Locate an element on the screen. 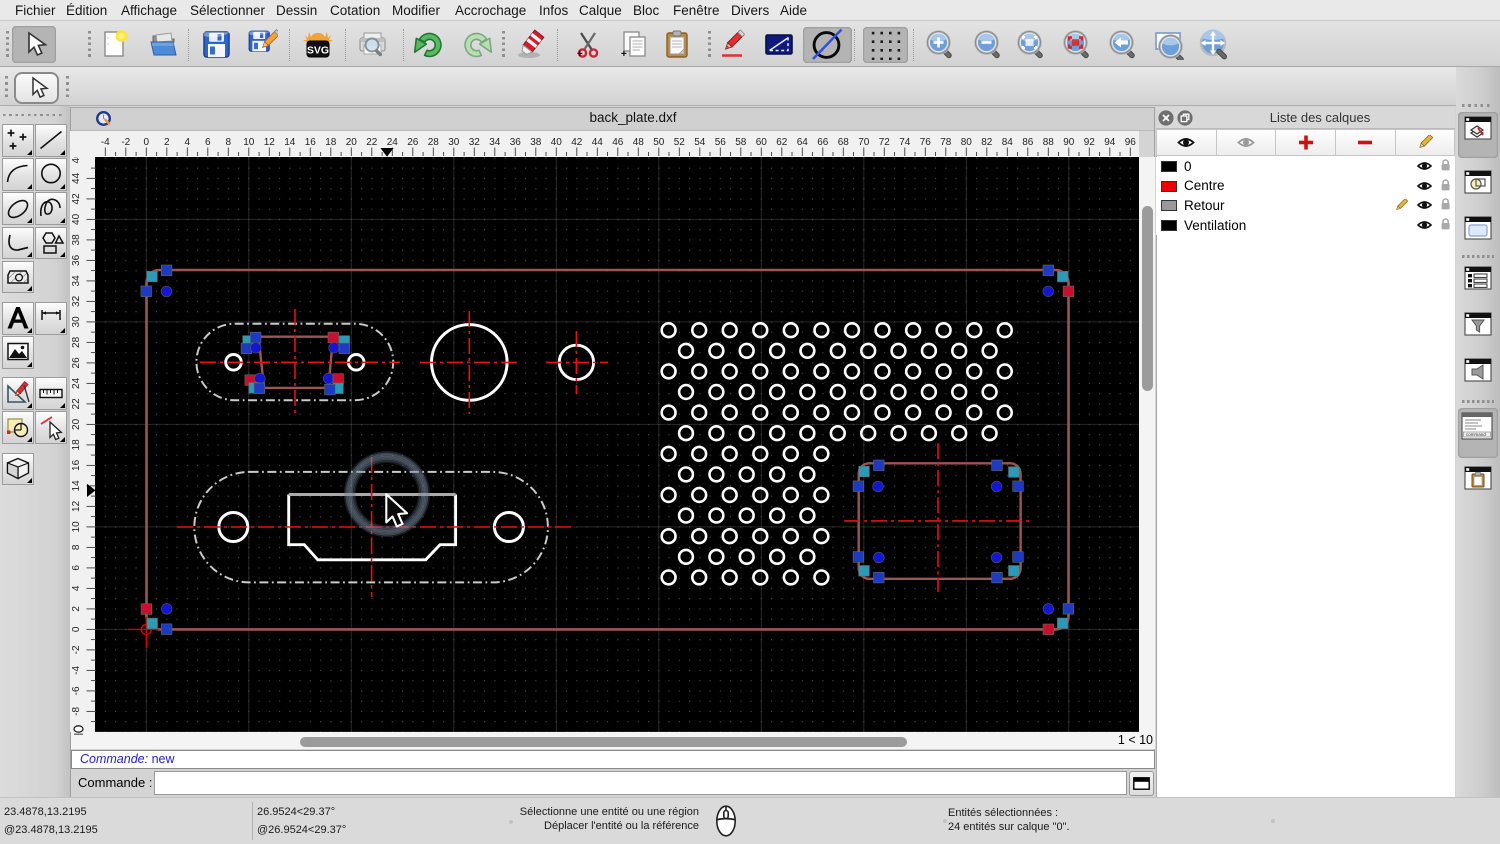 The image size is (1500, 844). svg-text: command is located at coordinates (1476, 434).